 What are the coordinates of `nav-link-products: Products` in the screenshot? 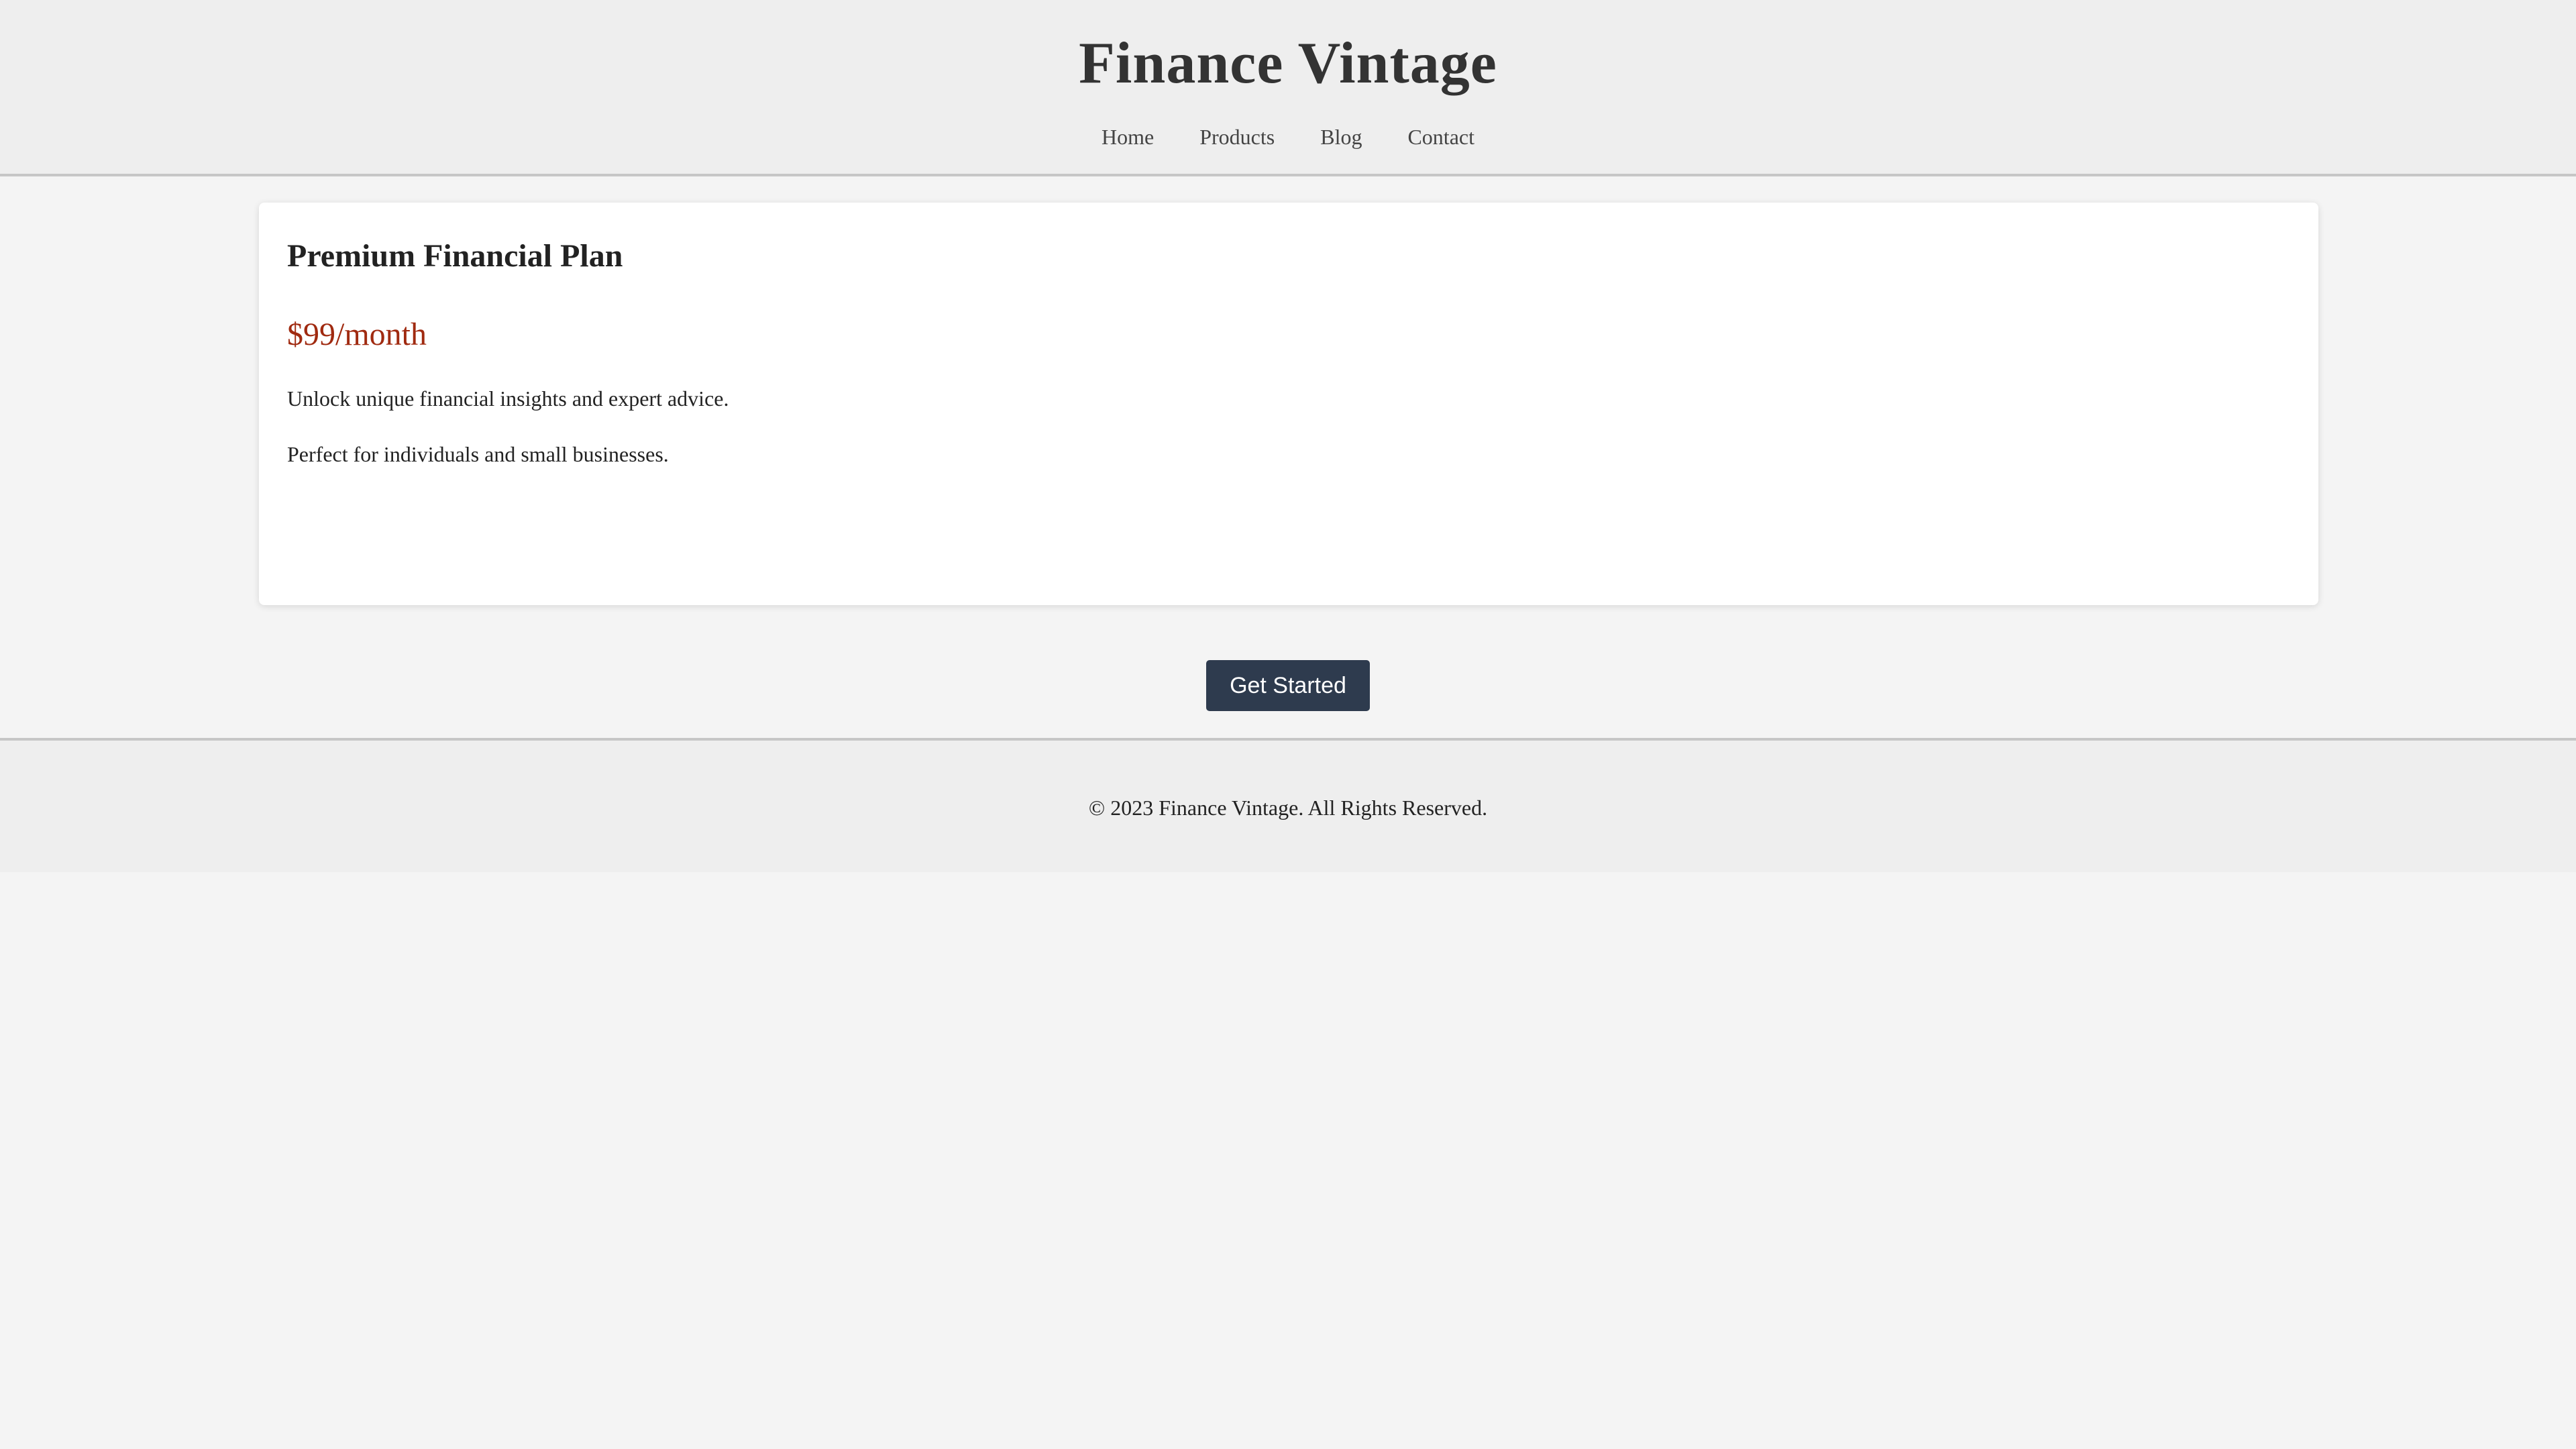 It's located at (1237, 137).